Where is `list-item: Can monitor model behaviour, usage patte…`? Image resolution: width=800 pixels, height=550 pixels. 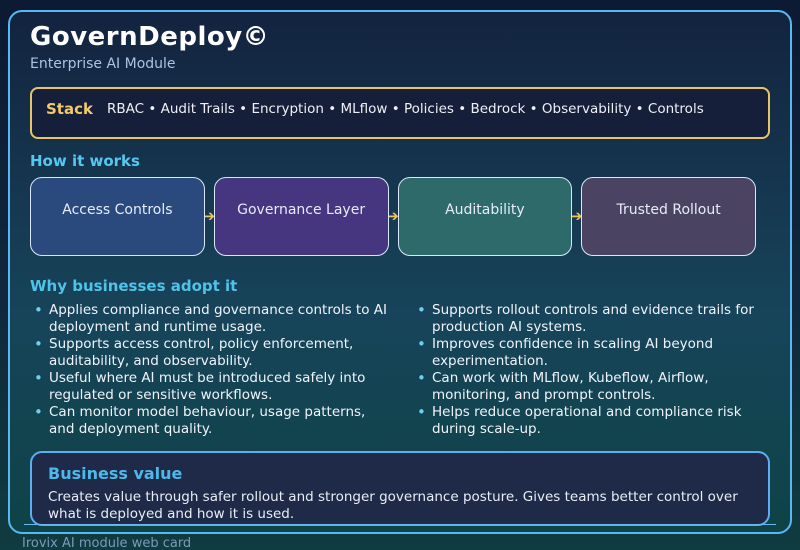 list-item: Can monitor model behaviour, usage patte… is located at coordinates (209, 421).